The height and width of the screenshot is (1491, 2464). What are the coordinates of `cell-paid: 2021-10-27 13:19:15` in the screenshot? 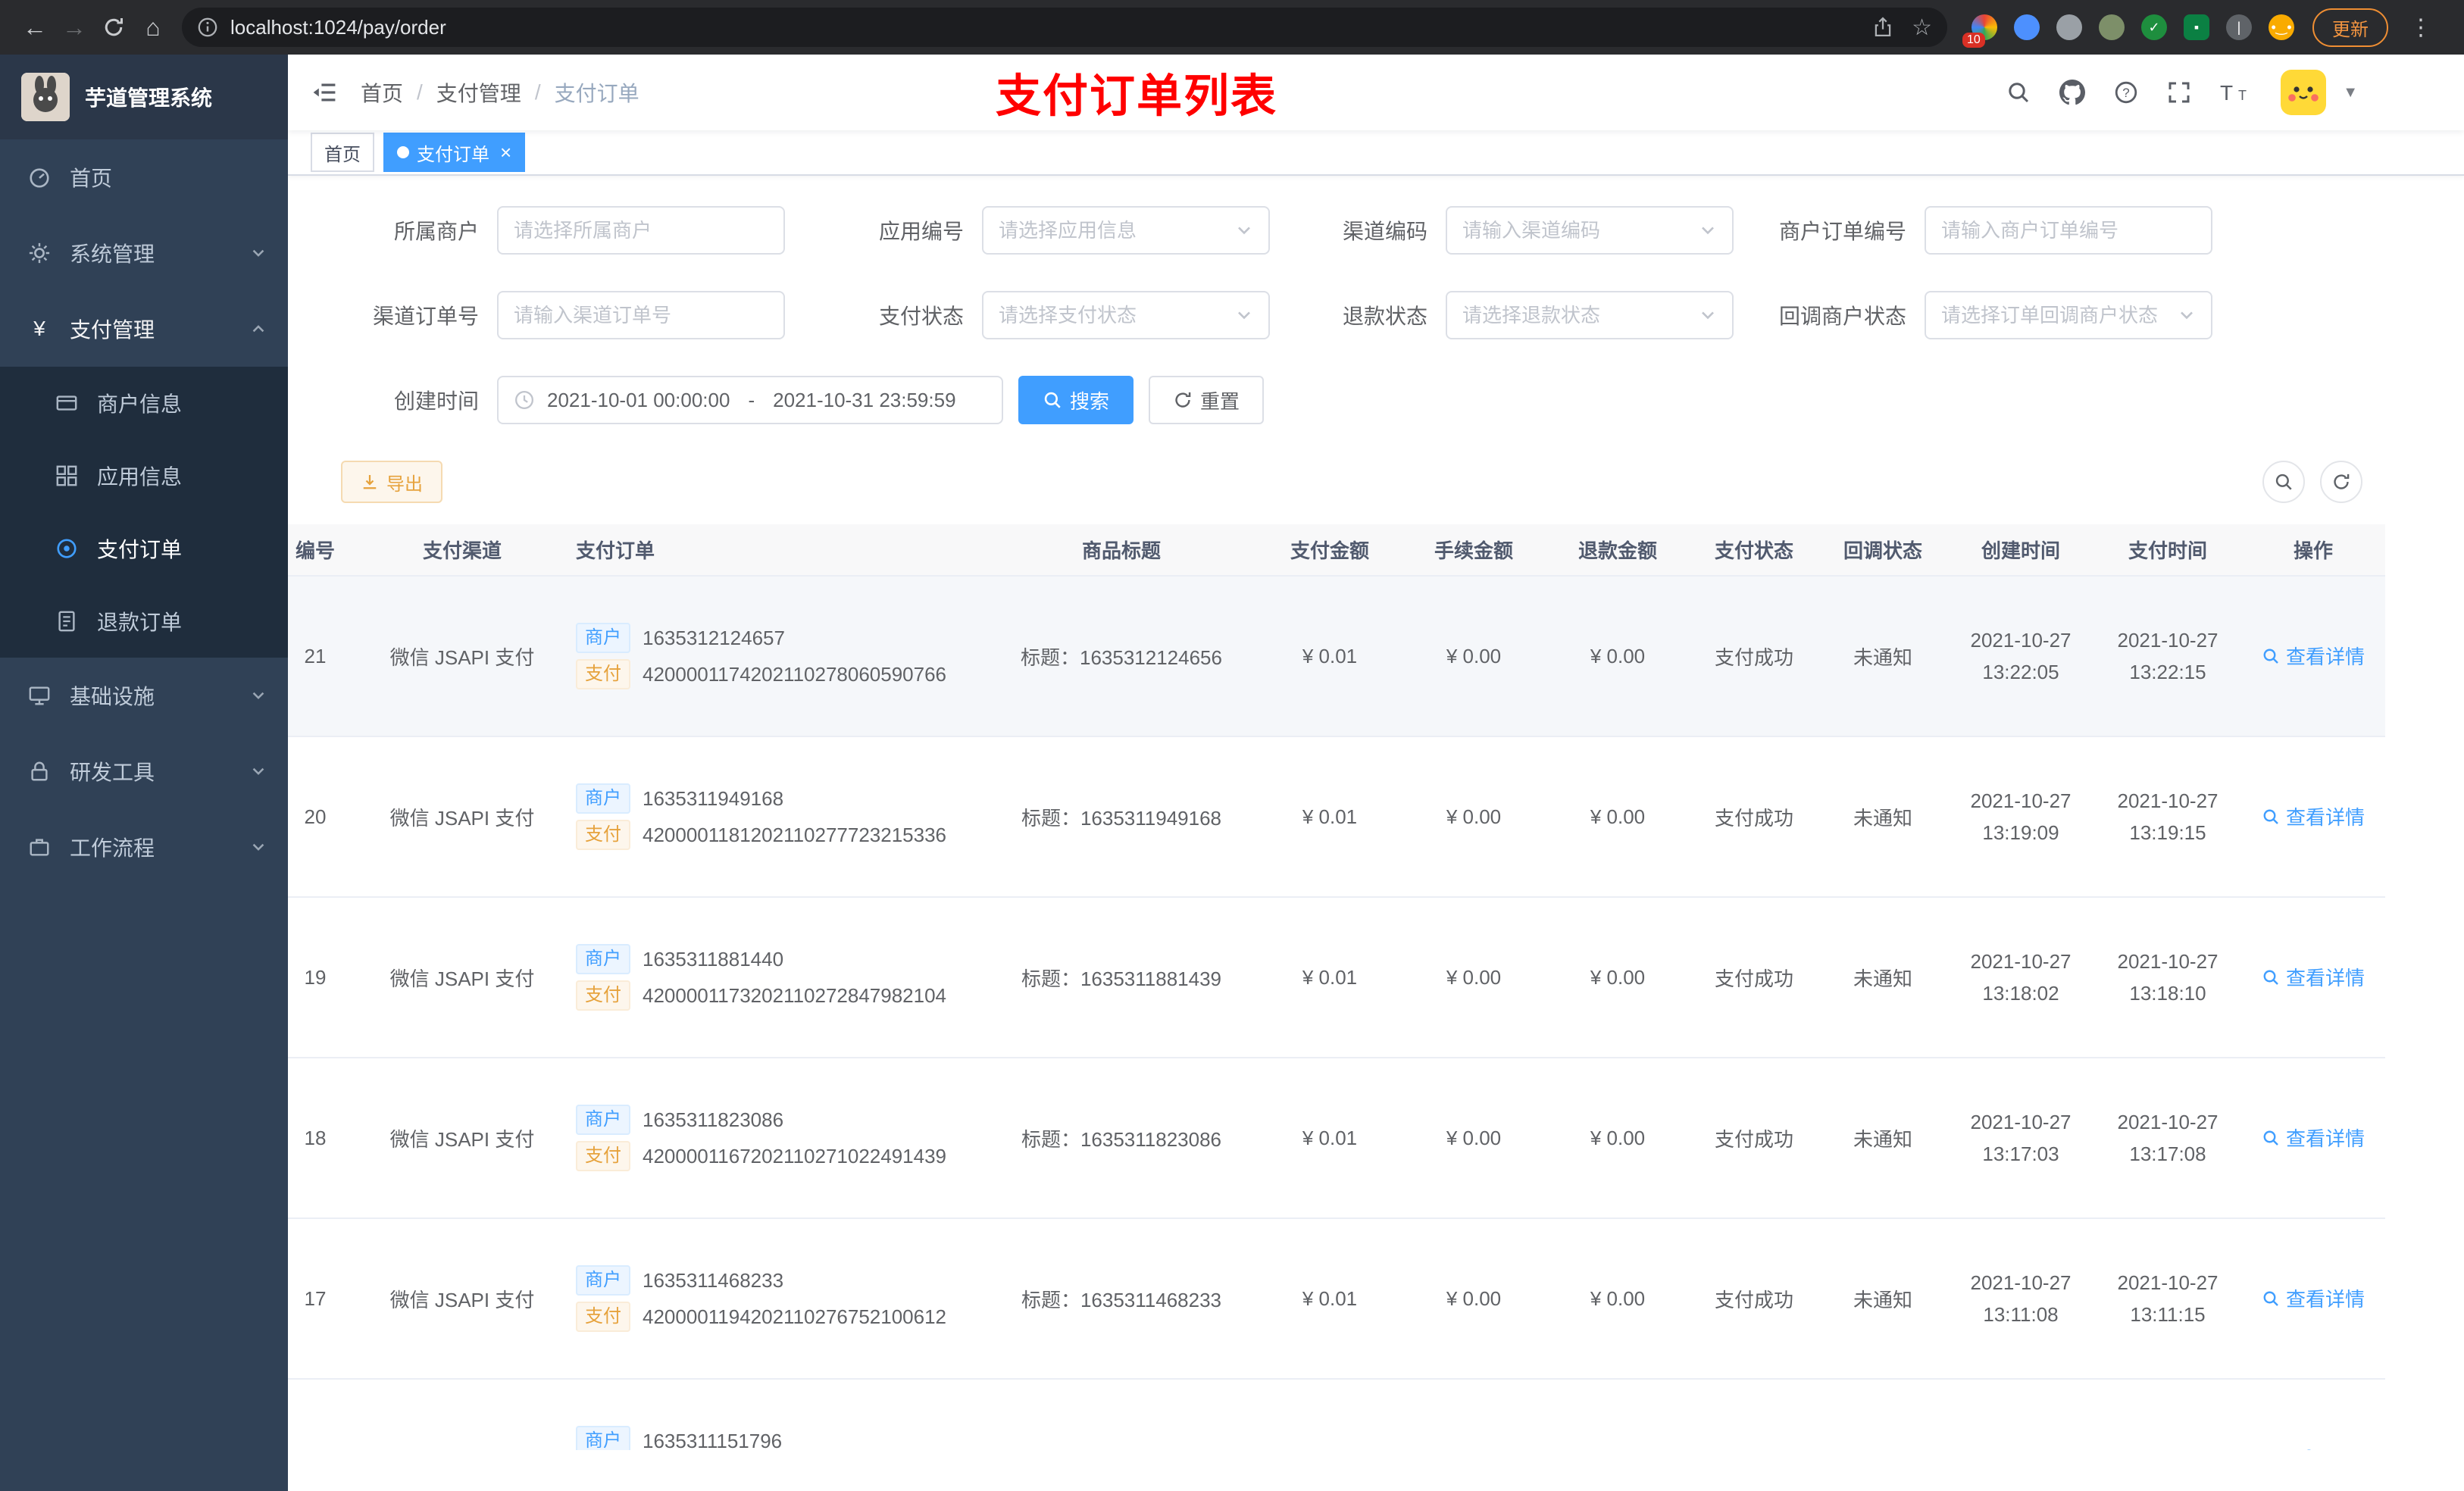 It's located at (2167, 817).